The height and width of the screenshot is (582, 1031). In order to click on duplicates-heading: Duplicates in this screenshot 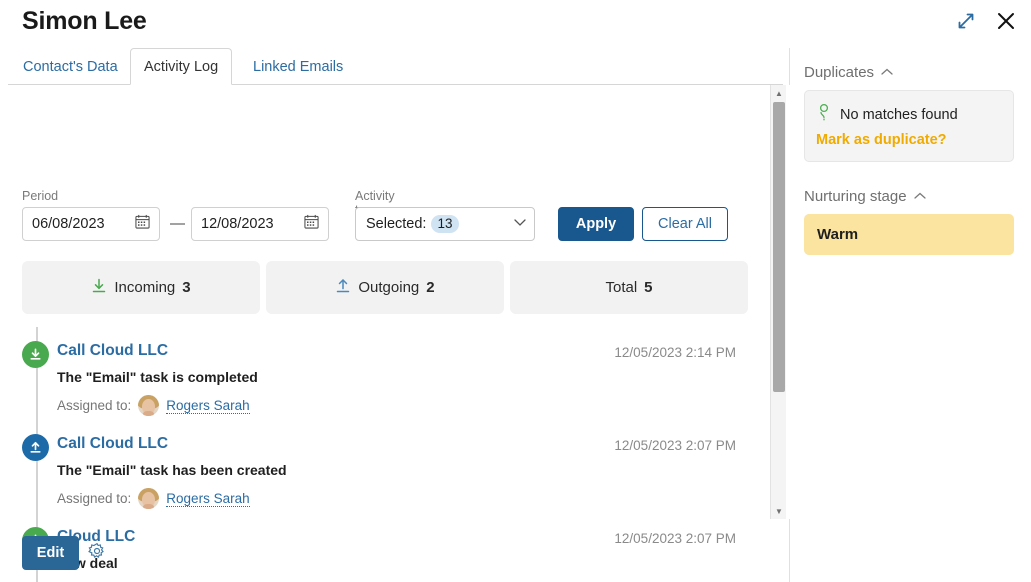, I will do `click(839, 72)`.